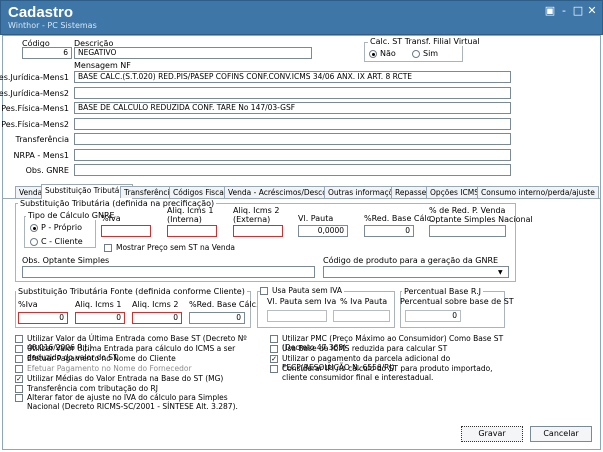 This screenshot has width=603, height=452. Describe the element at coordinates (101, 358) in the screenshot. I see `checks_left-label: Efetuar Pagamento no Nome do Cliente` at that location.